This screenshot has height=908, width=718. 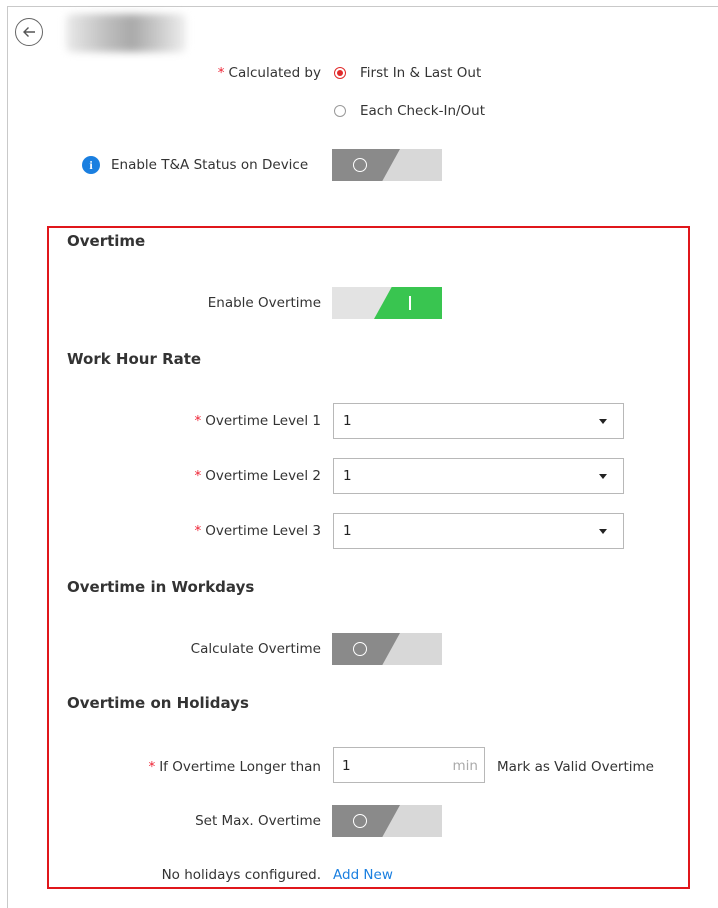 I want to click on radio-each-check-in-out: Each Check-In/Out, so click(x=409, y=111).